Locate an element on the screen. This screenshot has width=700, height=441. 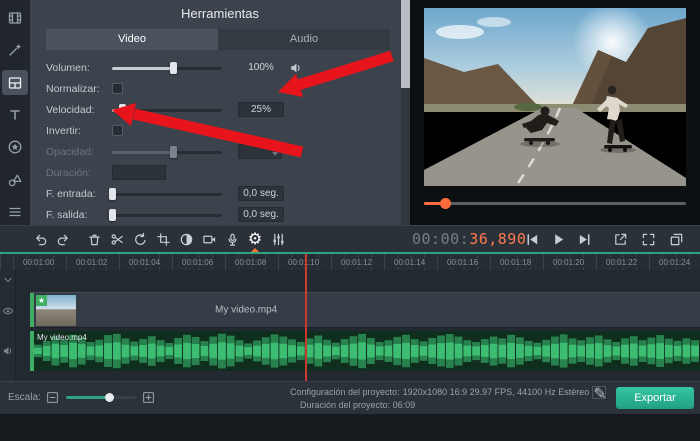
detach-player-button is located at coordinates (676, 239).